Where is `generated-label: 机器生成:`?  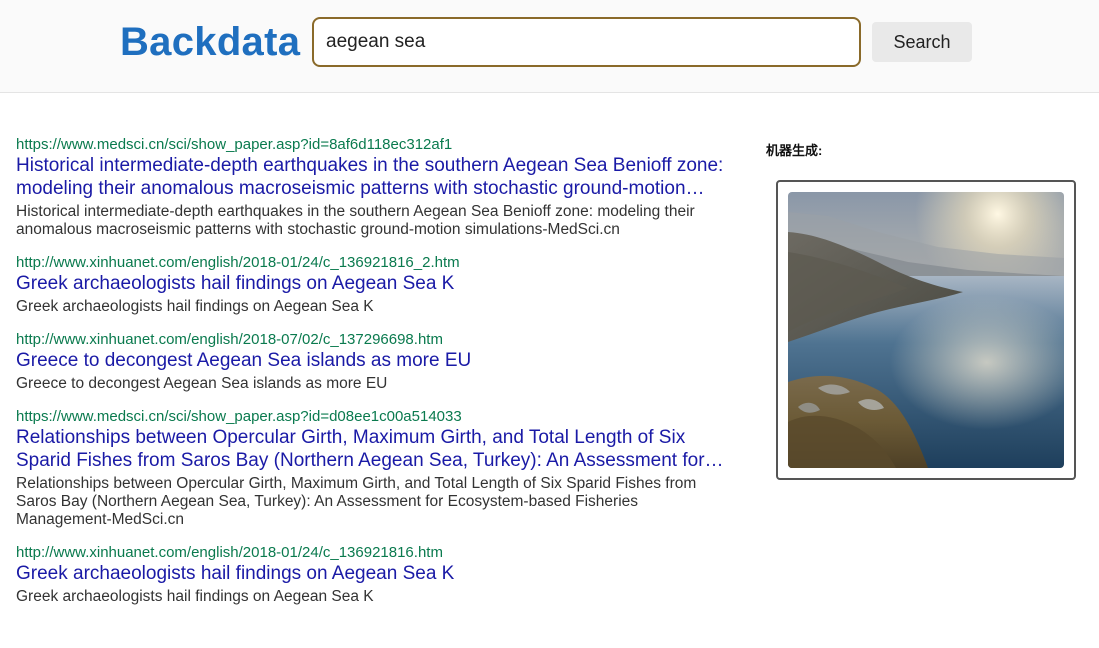
generated-label: 机器生成: is located at coordinates (794, 150).